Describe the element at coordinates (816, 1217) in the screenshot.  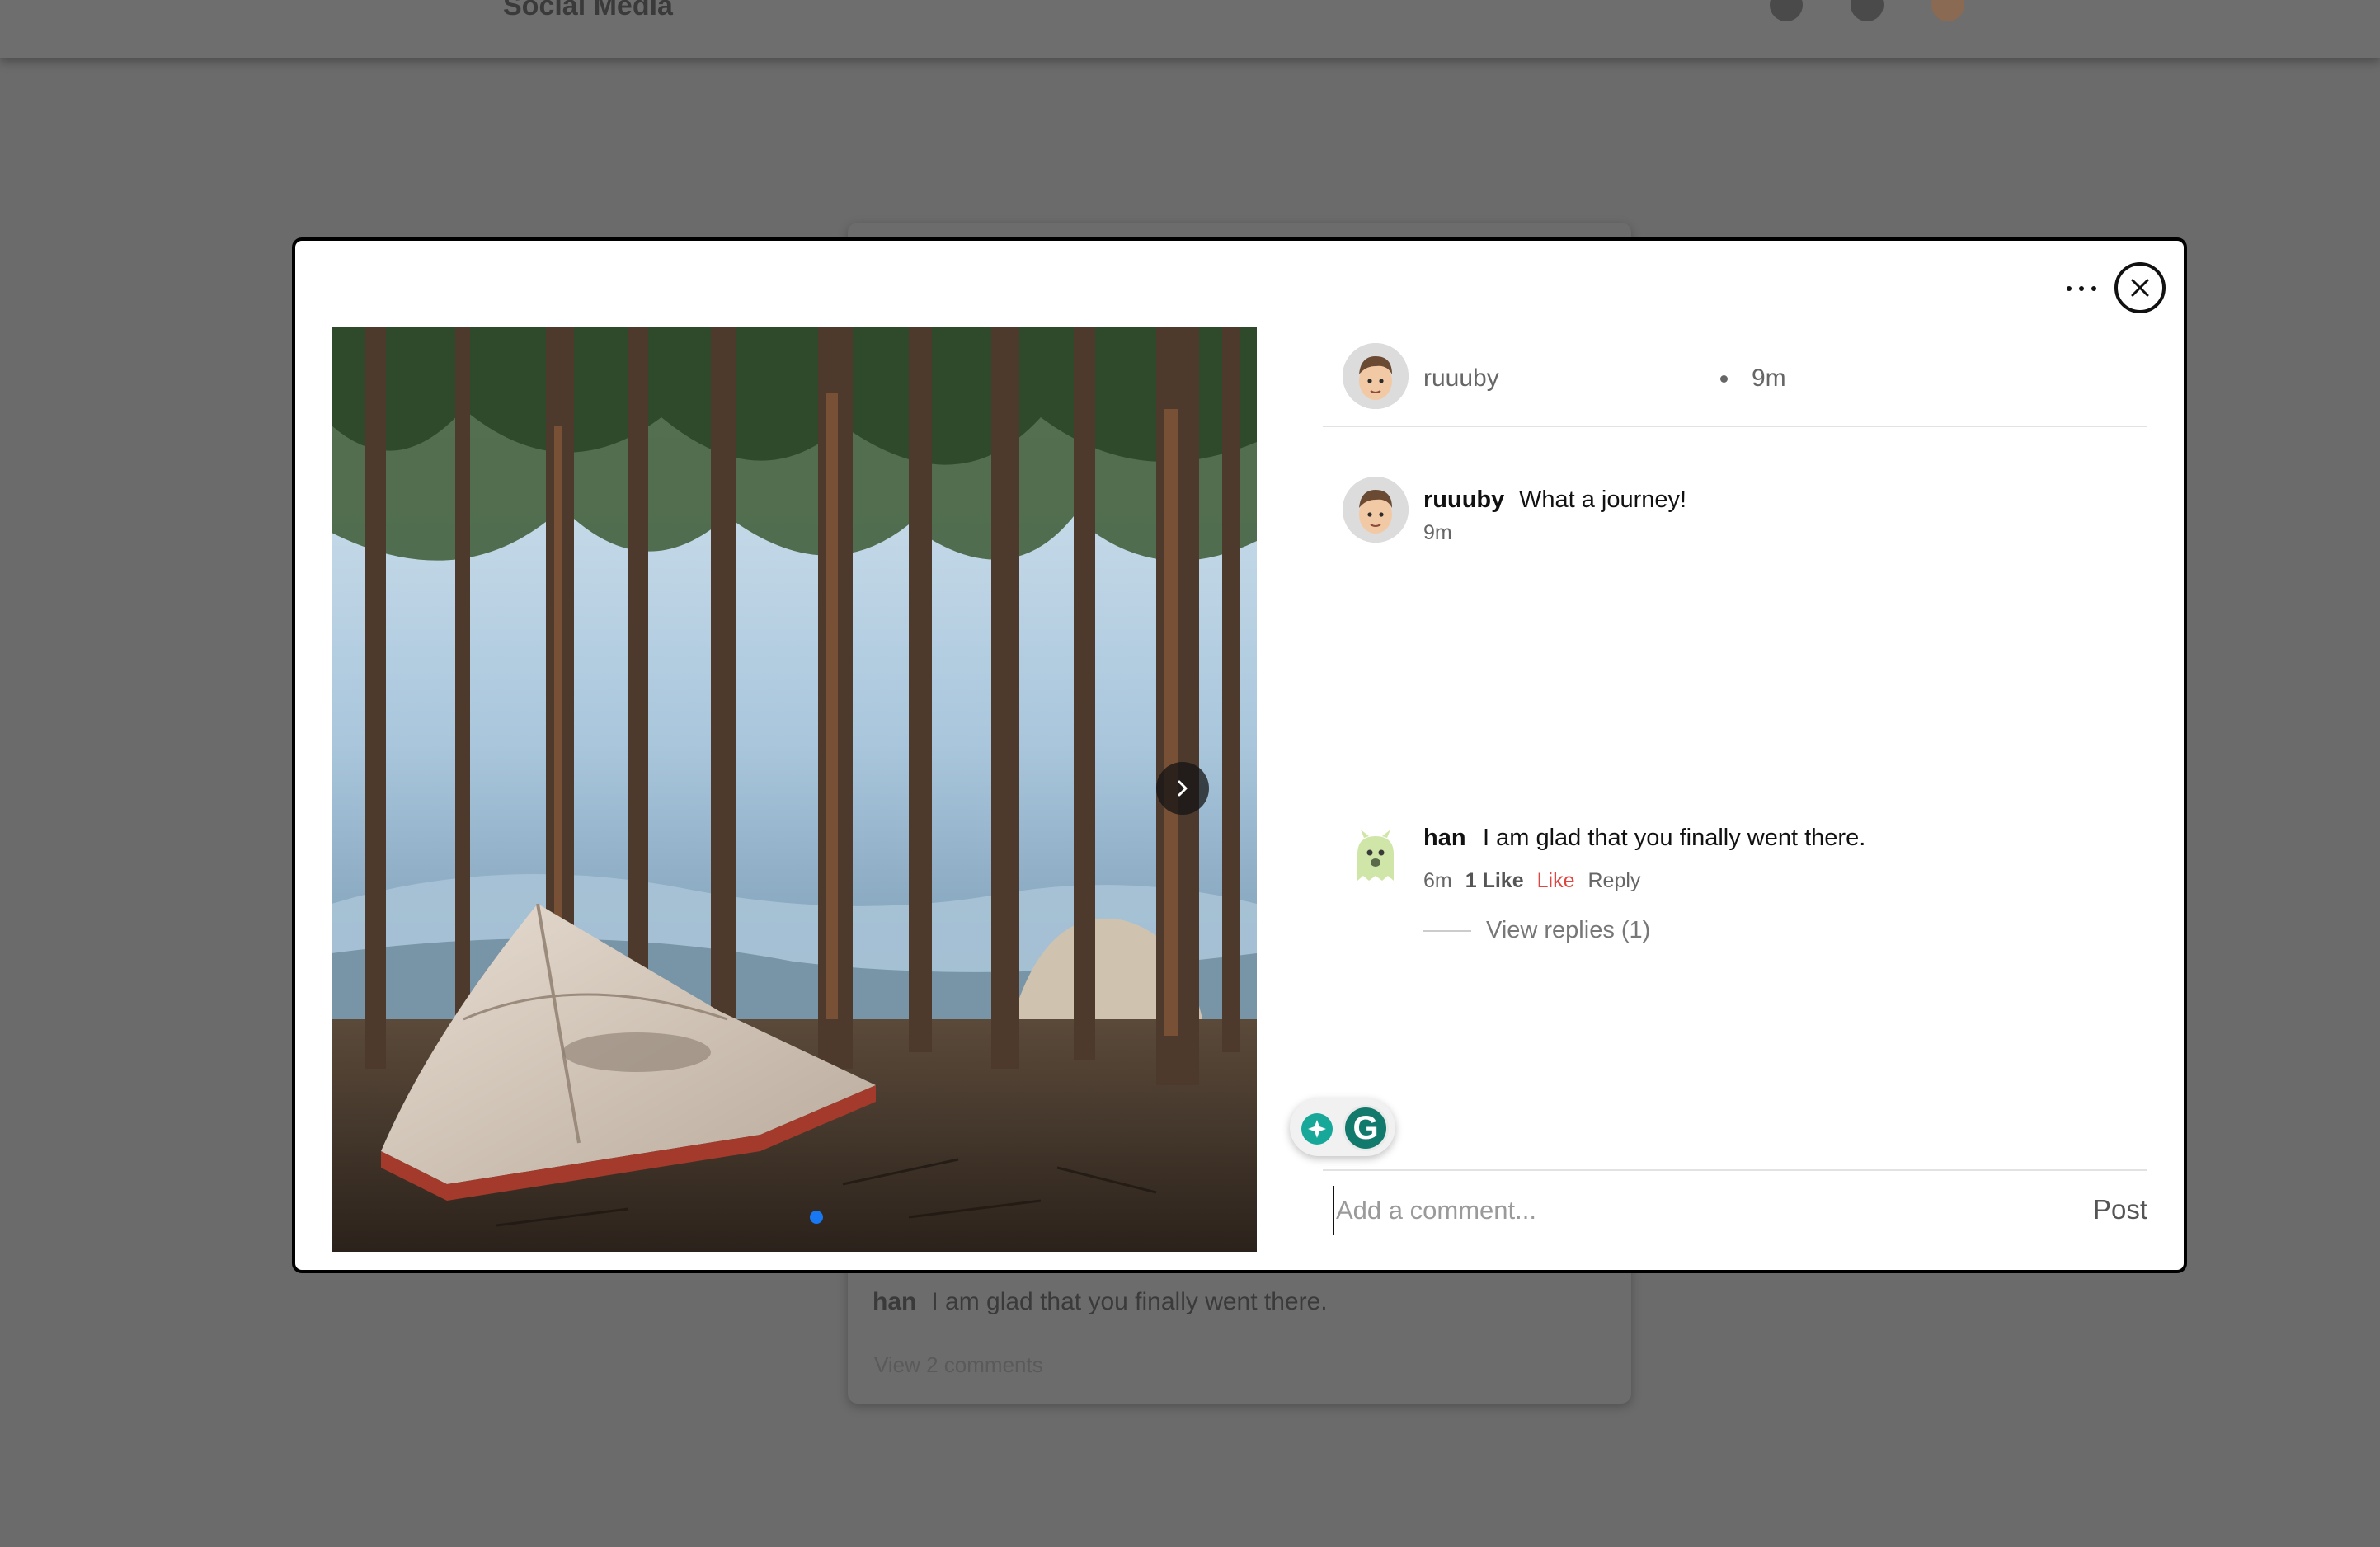
I see `carousel-indicator-dot` at that location.